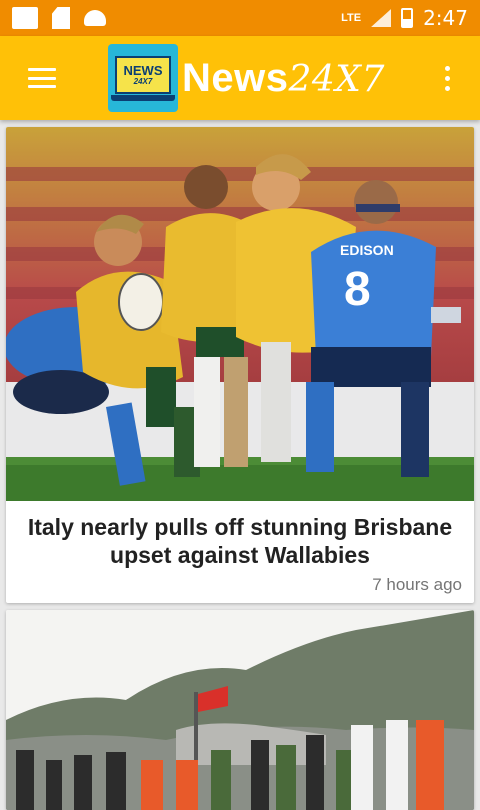  What do you see at coordinates (351, 18) in the screenshot?
I see `network-type: LTE` at bounding box center [351, 18].